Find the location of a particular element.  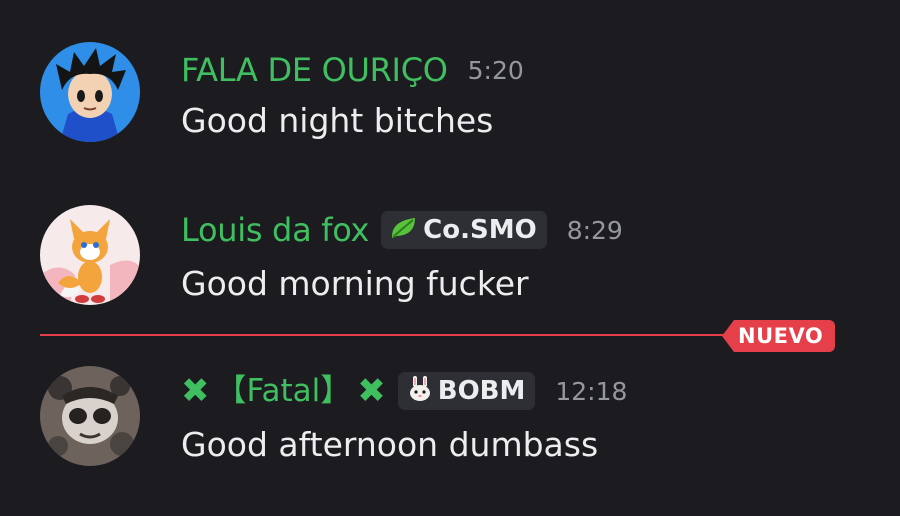

server-tag: BOBM is located at coordinates (466, 391).